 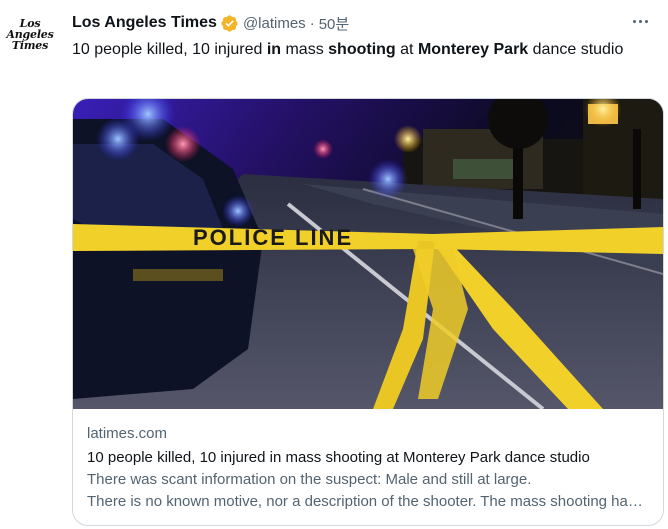 What do you see at coordinates (274, 23) in the screenshot?
I see `author-handle: @latimes` at bounding box center [274, 23].